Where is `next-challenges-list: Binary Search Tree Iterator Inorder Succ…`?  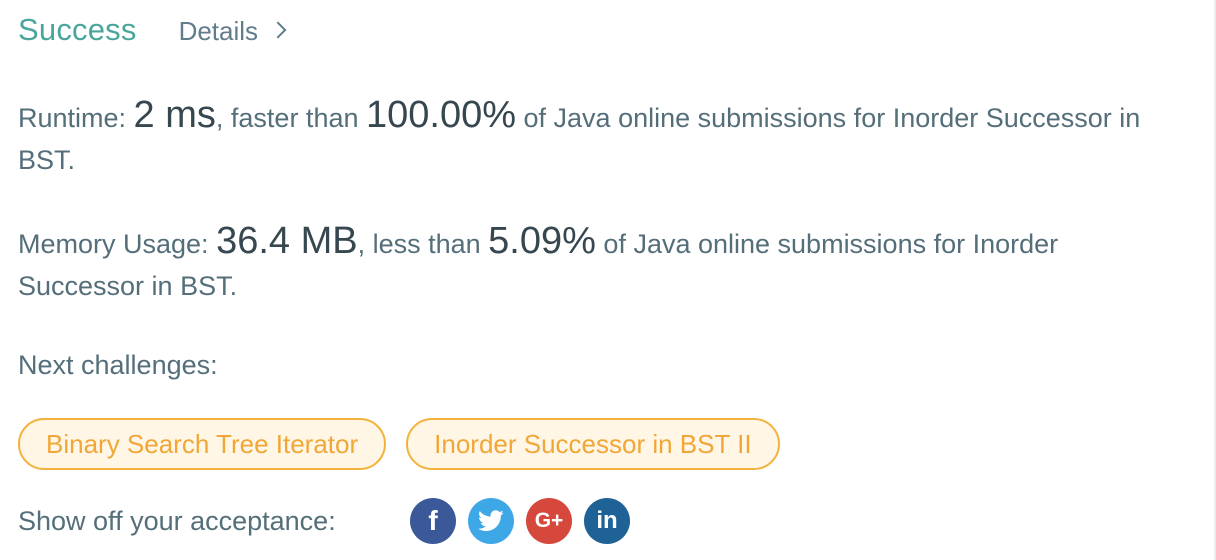 next-challenges-list: Binary Search Tree Iterator Inorder Succ… is located at coordinates (399, 444).